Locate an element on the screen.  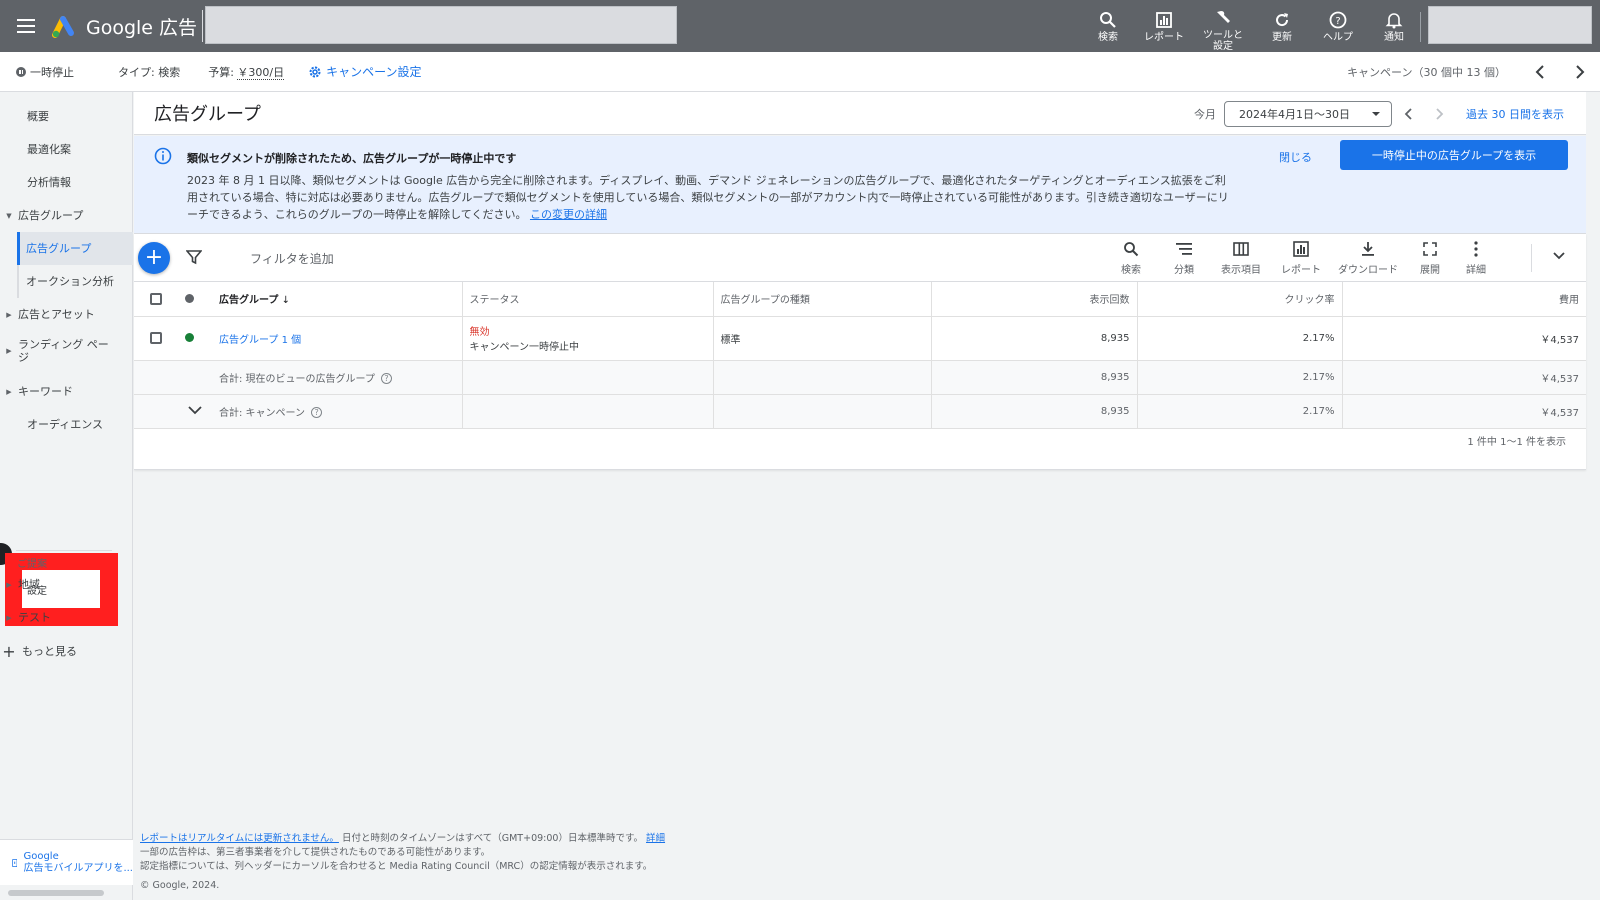
total-impressions: 8,935 is located at coordinates (1034, 411).